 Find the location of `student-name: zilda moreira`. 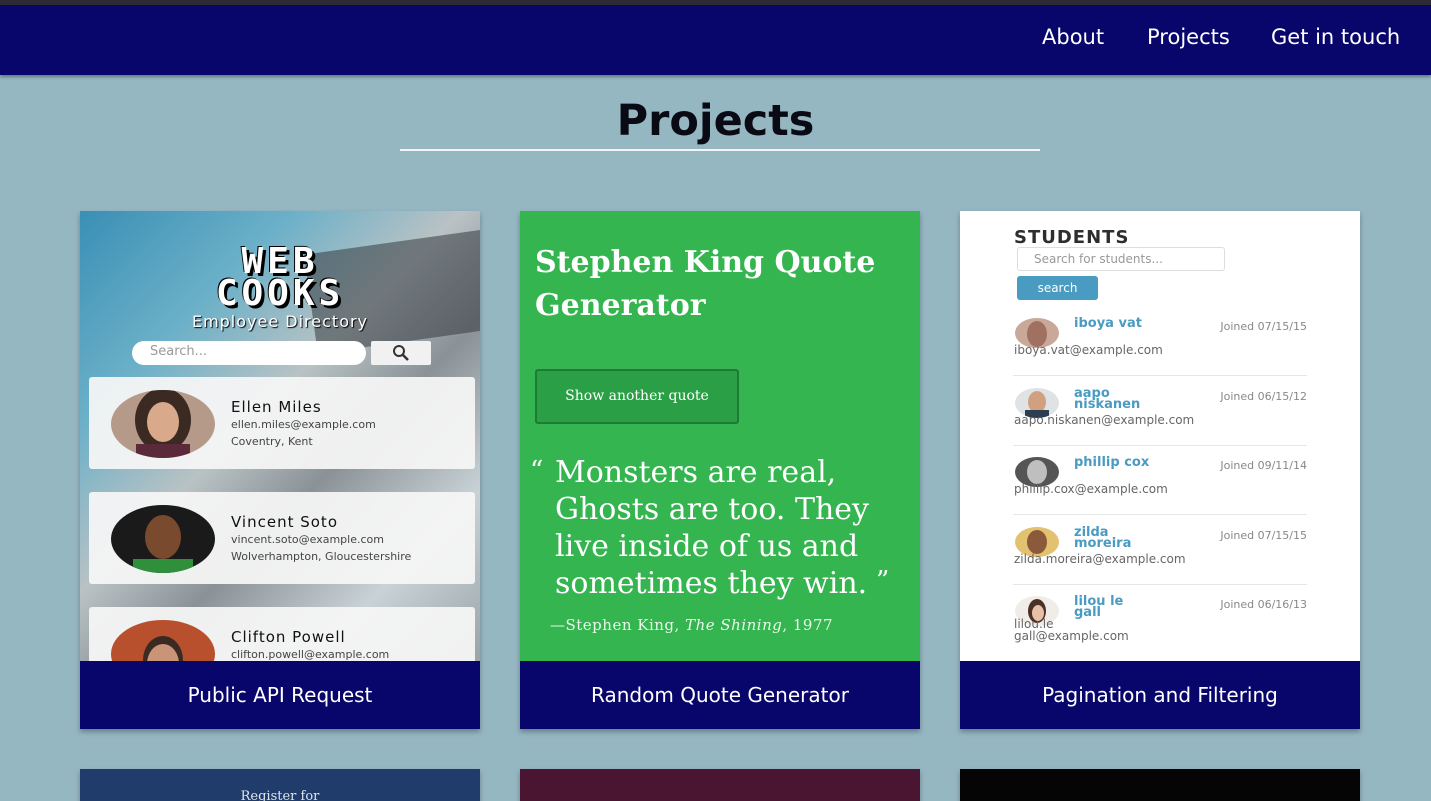

student-name: zilda moreira is located at coordinates (1103, 538).